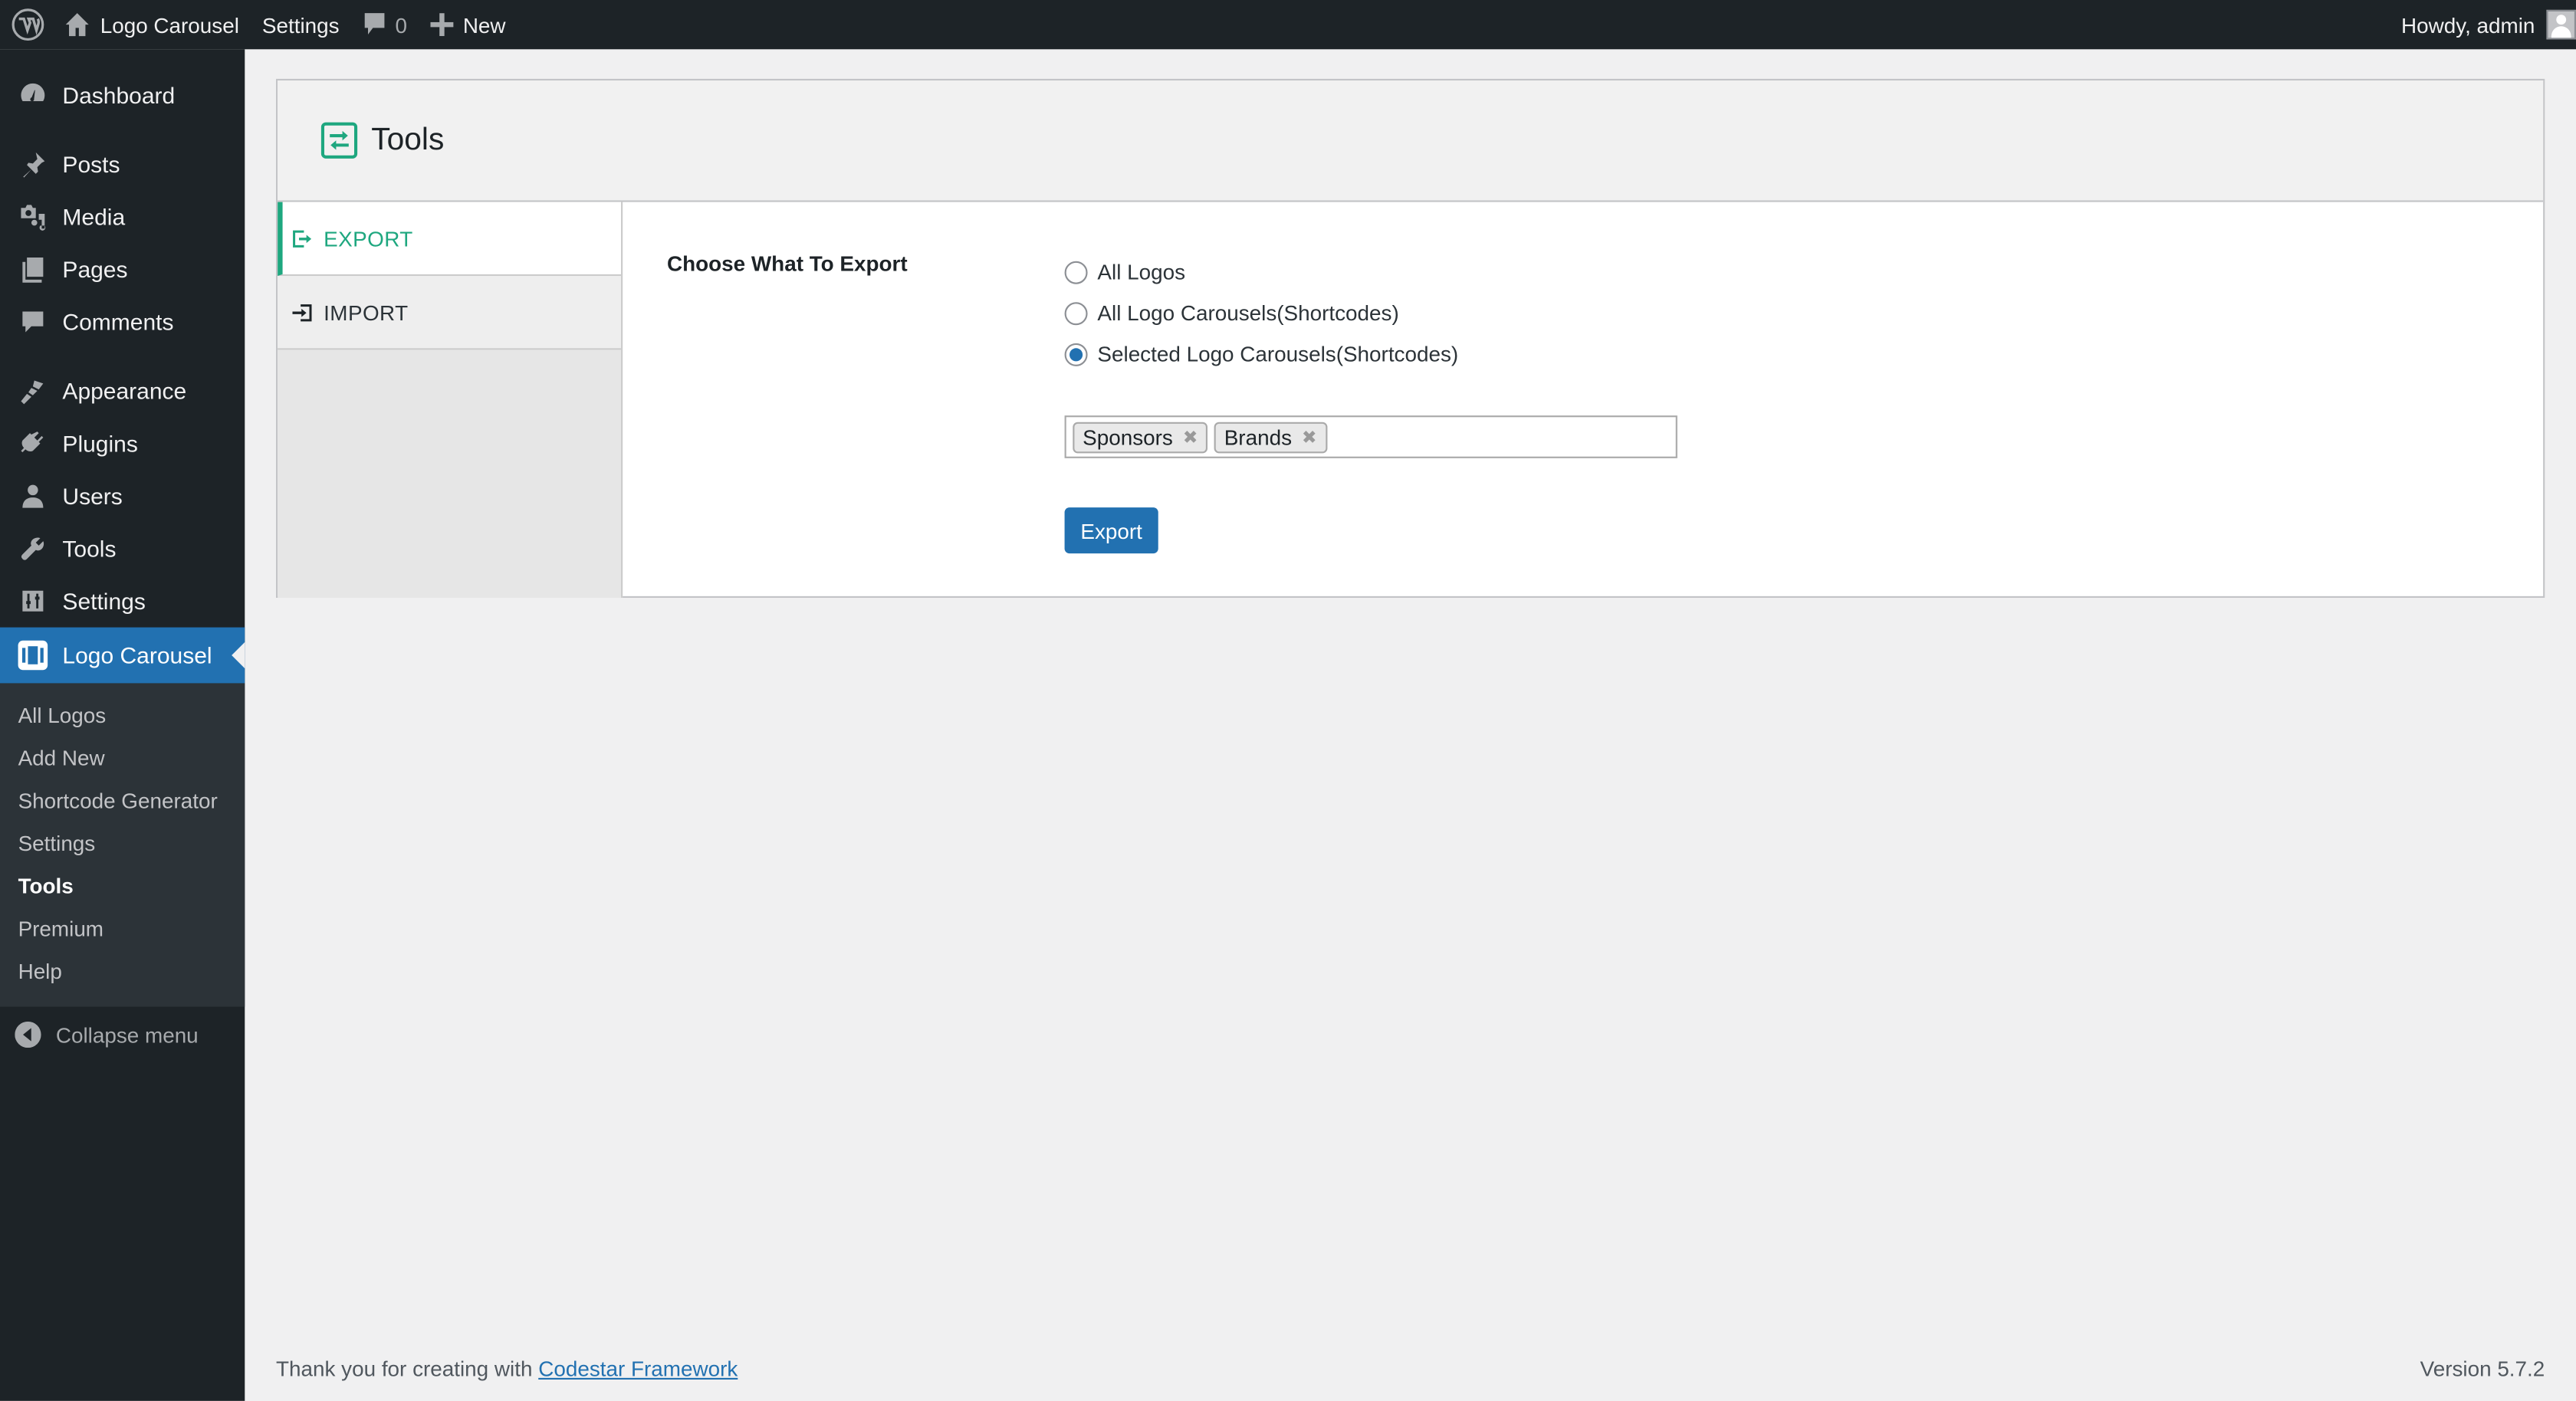  I want to click on selected-tag: Sponsors ✖, so click(1141, 437).